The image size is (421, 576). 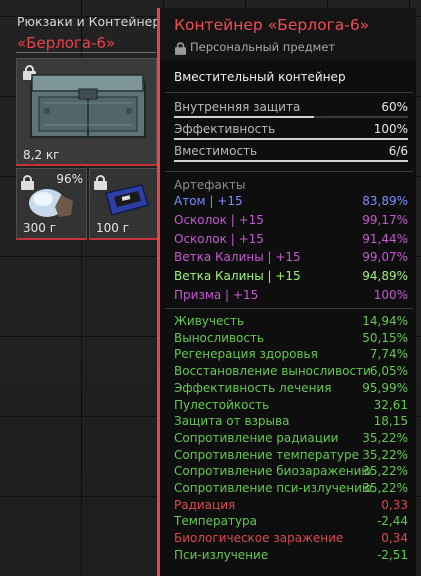 I want to click on stat-value: 14,94%, so click(x=385, y=321).